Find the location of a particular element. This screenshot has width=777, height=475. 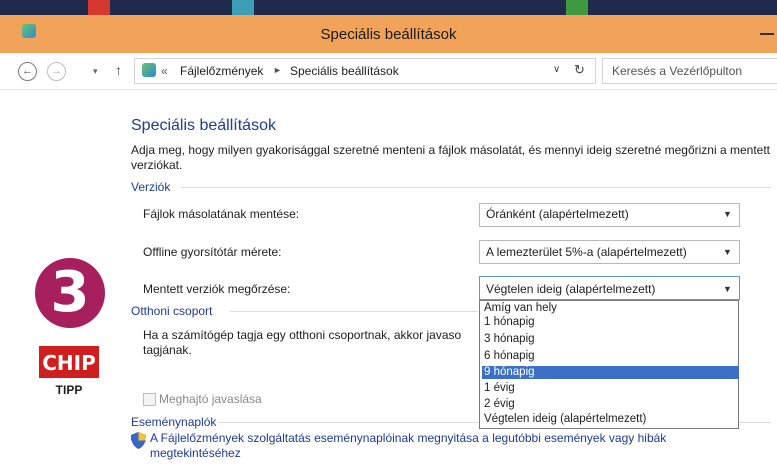

svg-text: CHIP is located at coordinates (69, 363).